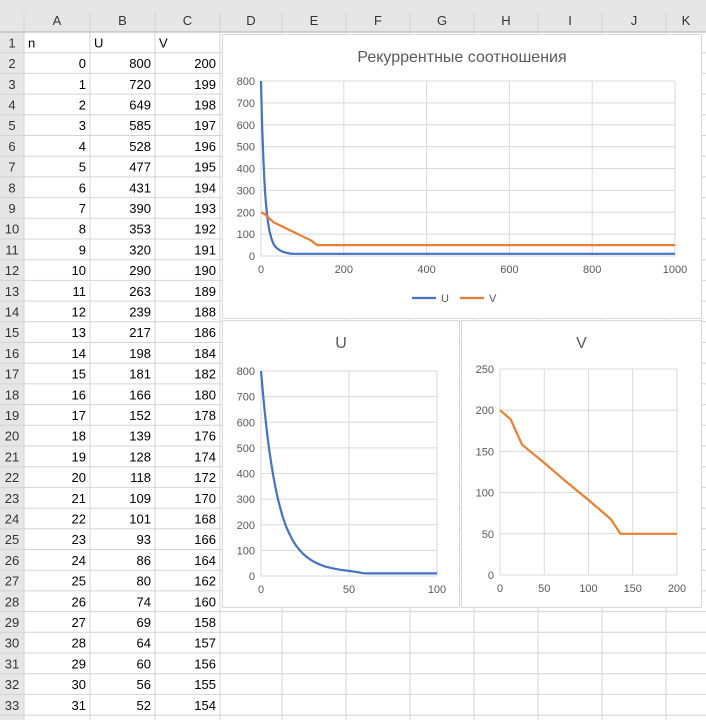  I want to click on row-header: 26, so click(12, 560).